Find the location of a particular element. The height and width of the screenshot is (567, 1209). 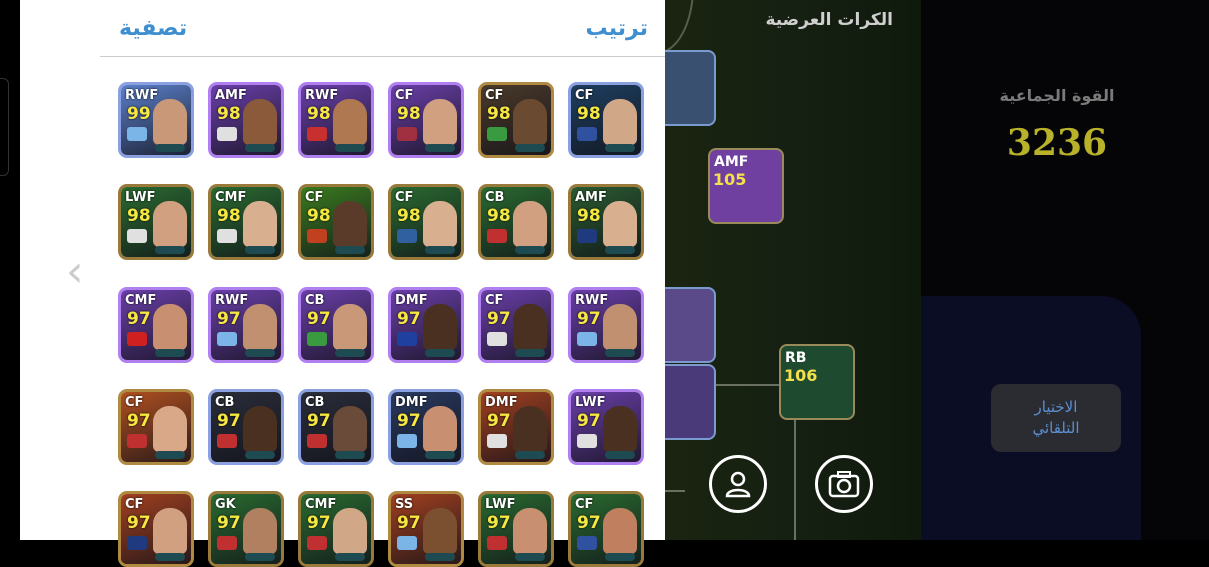

filter-button: تصفية is located at coordinates (153, 28).